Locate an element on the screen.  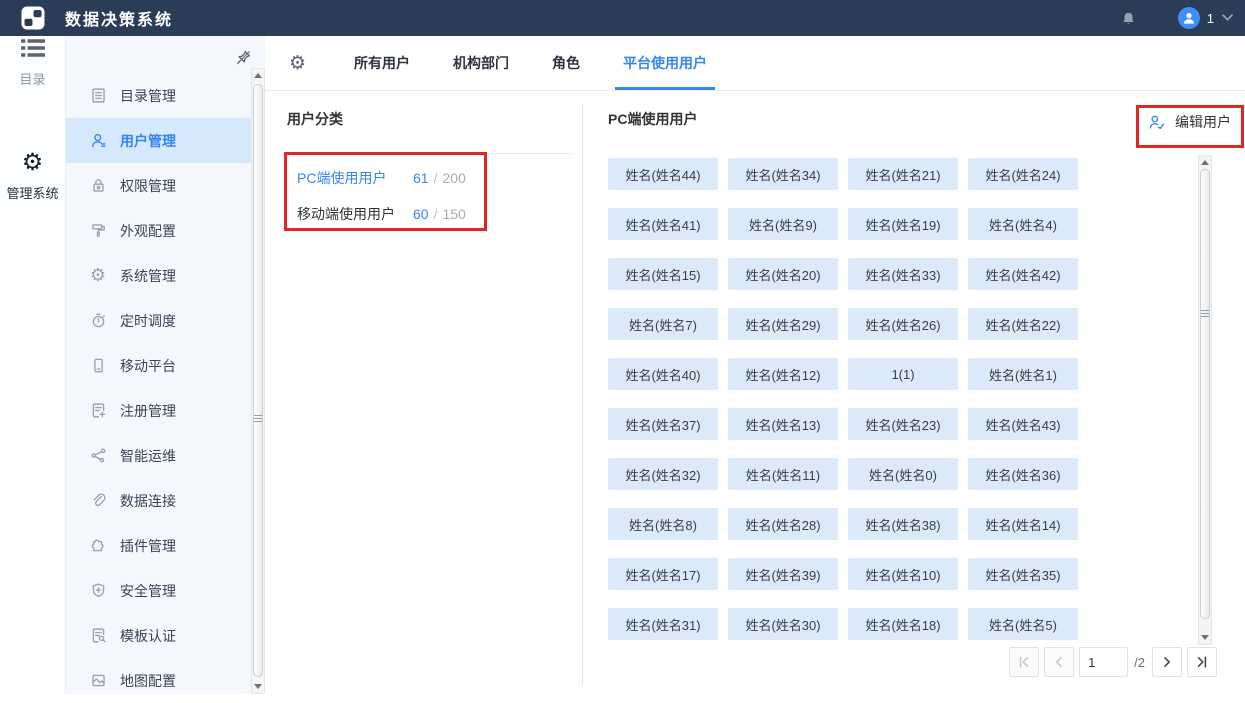
user-pill: 姓名(姓名8) is located at coordinates (663, 524).